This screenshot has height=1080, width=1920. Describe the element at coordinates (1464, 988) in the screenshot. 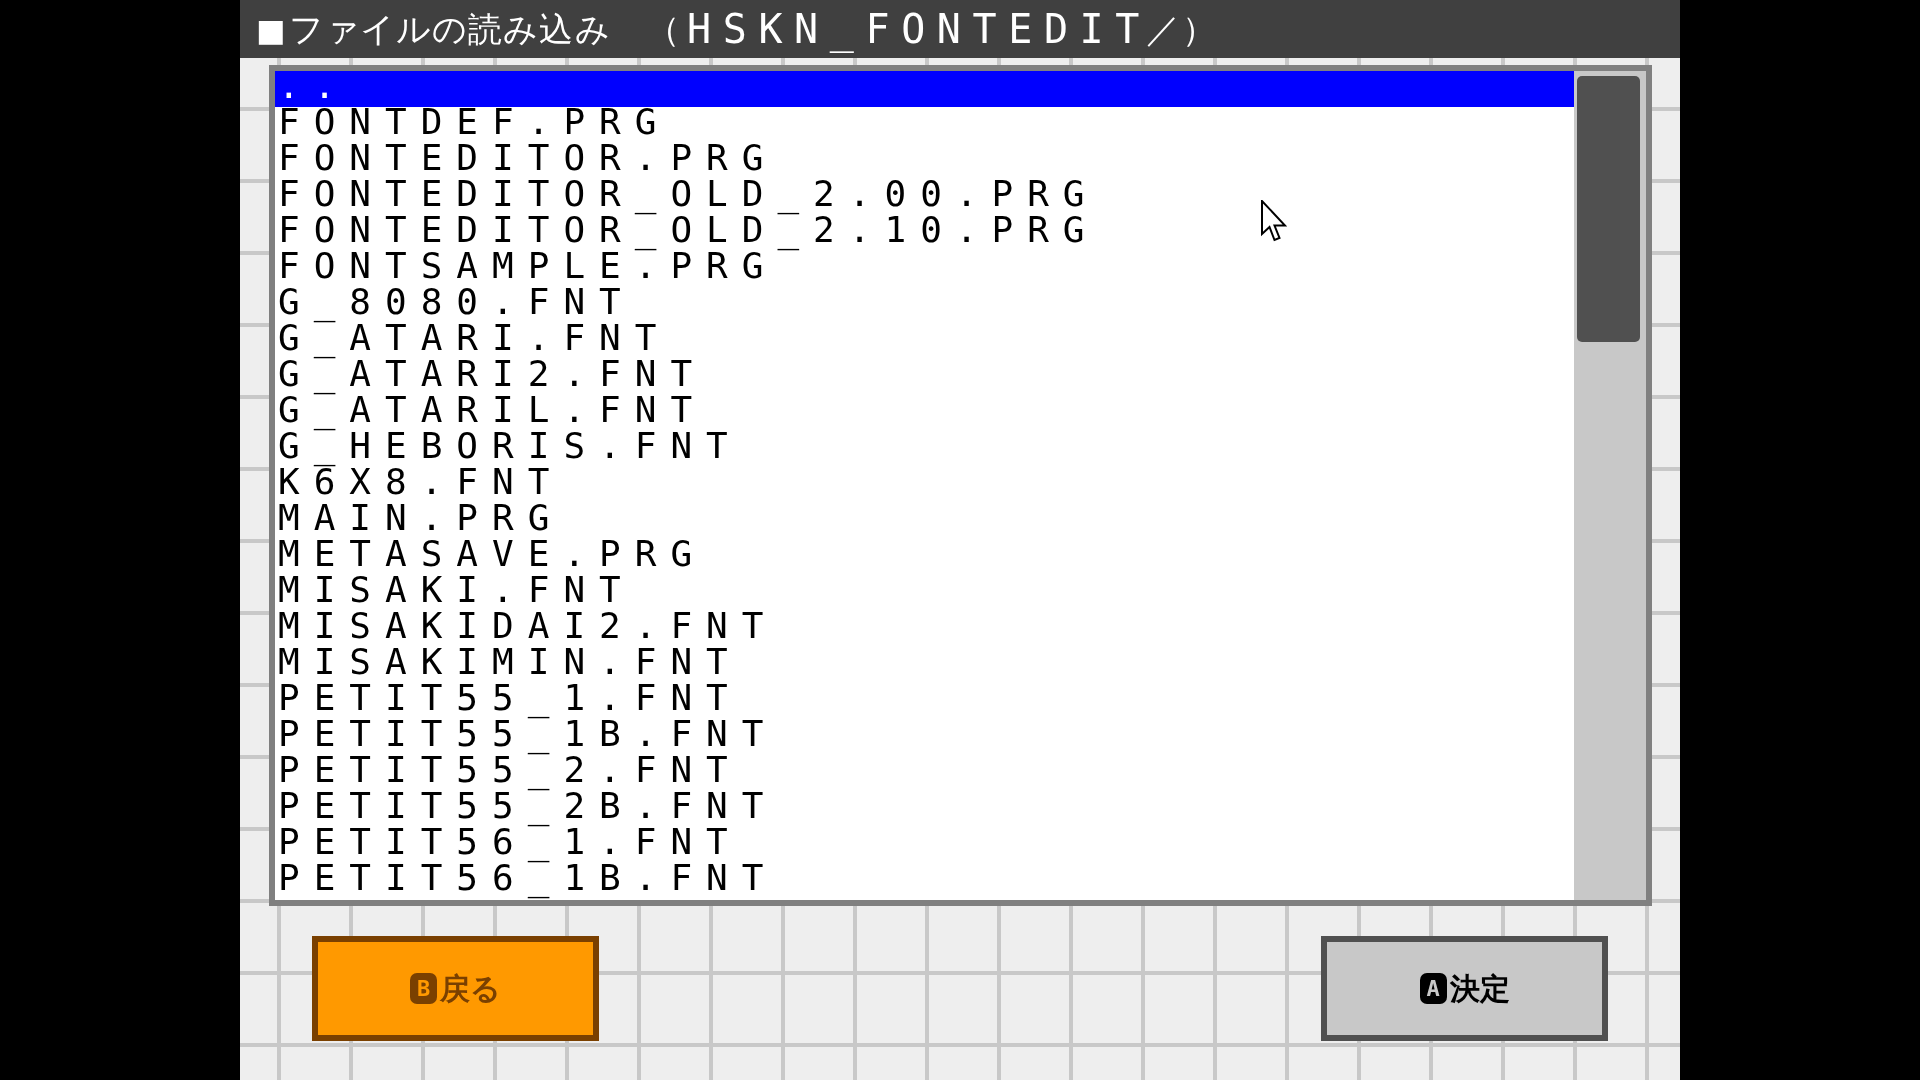

I see `dialog-button: A 決定` at that location.